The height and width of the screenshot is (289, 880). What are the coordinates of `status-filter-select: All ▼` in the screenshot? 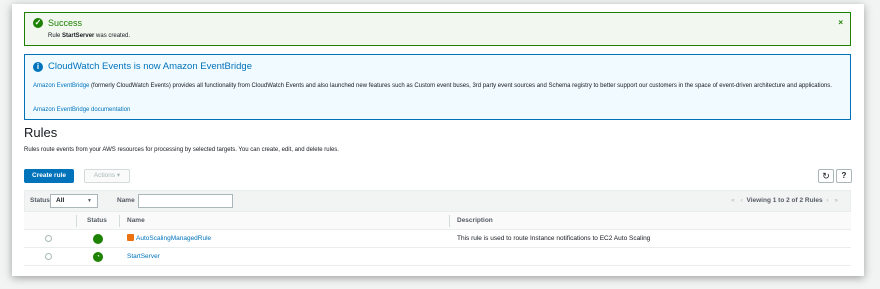 It's located at (74, 201).